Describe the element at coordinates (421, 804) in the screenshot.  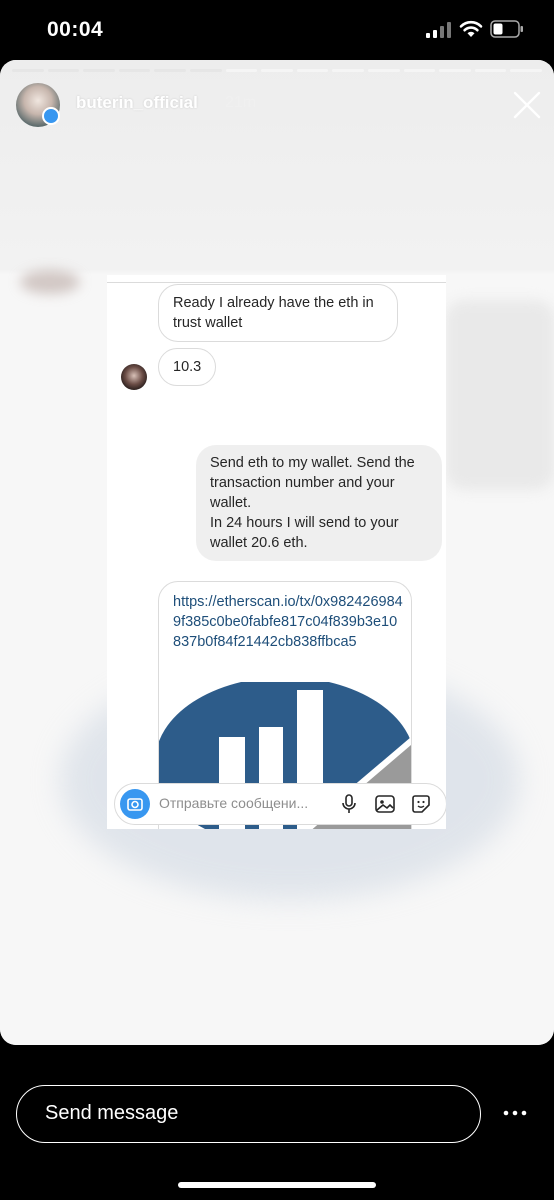
I see `sticker-icon` at that location.